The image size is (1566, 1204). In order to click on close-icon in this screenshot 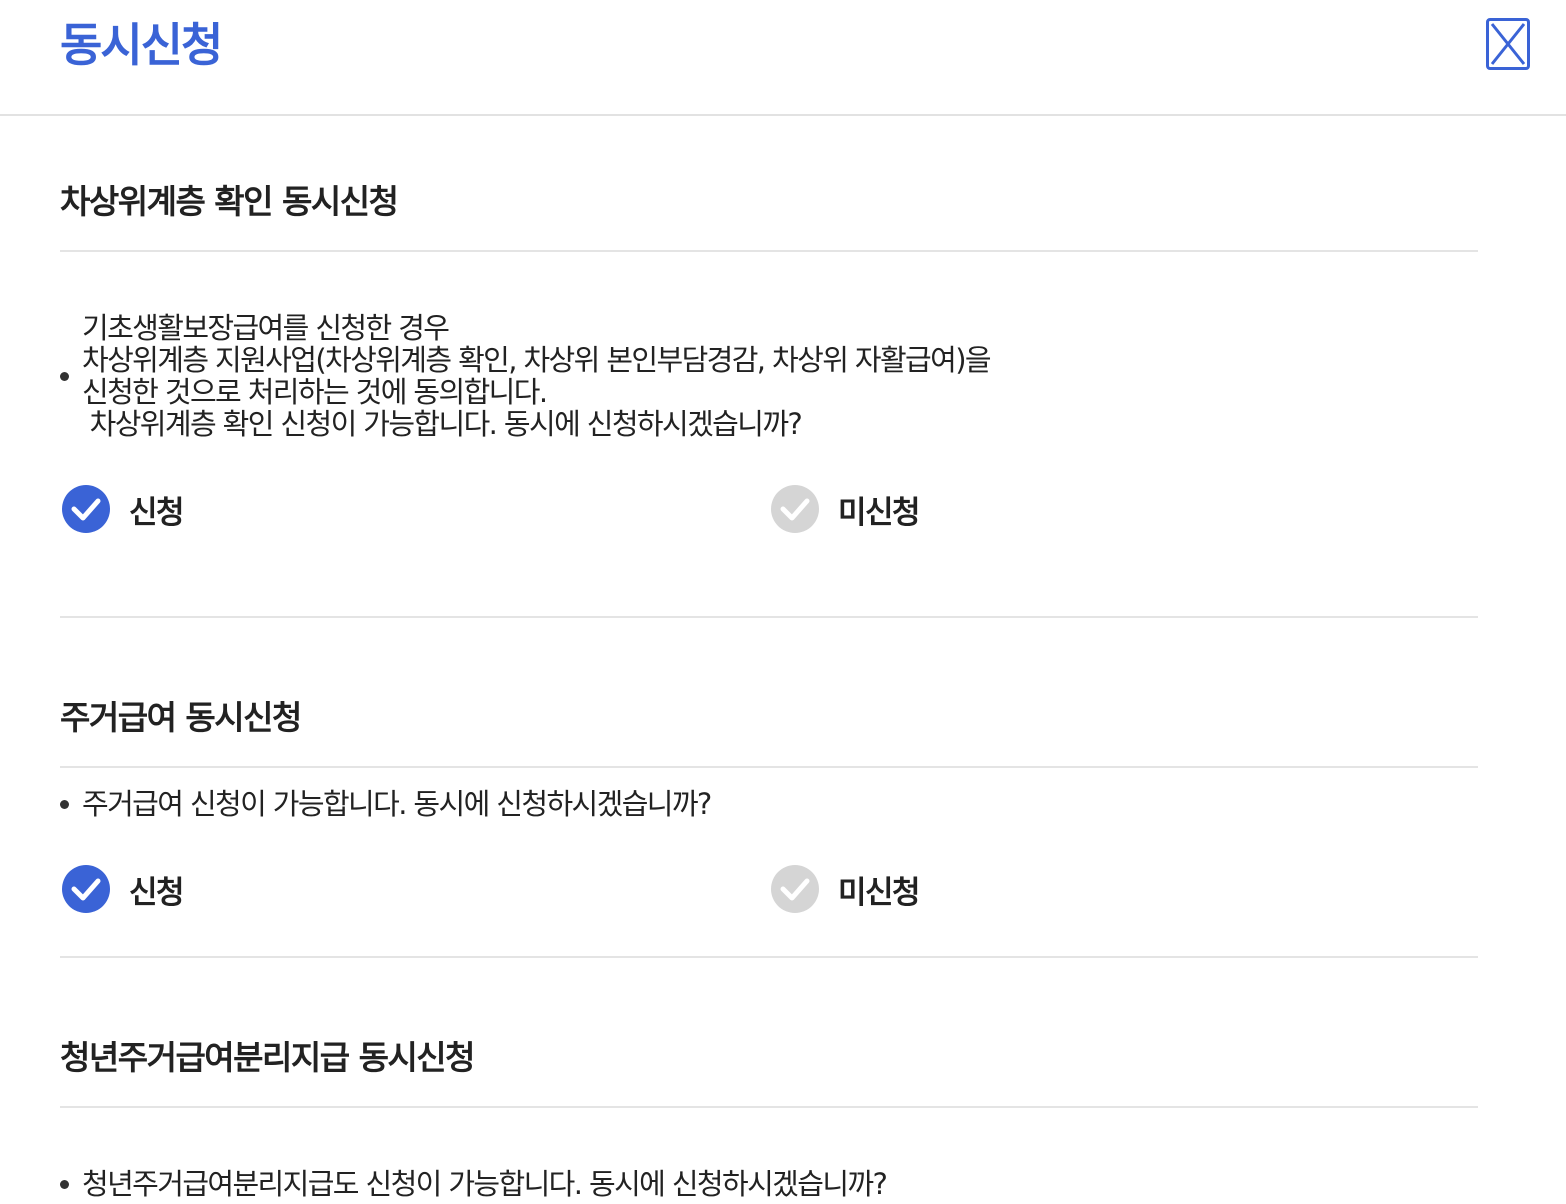, I will do `click(1508, 44)`.